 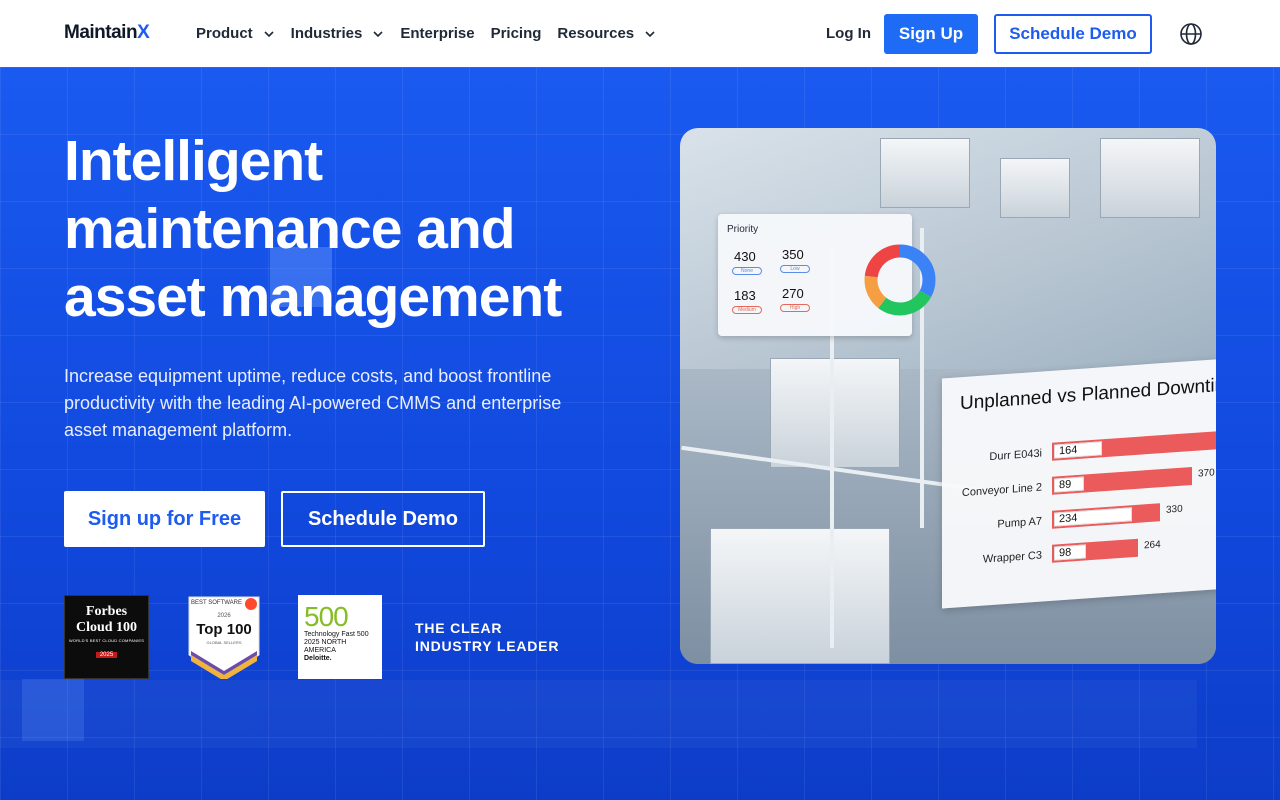 I want to click on nav-item-product: Product, so click(x=235, y=33).